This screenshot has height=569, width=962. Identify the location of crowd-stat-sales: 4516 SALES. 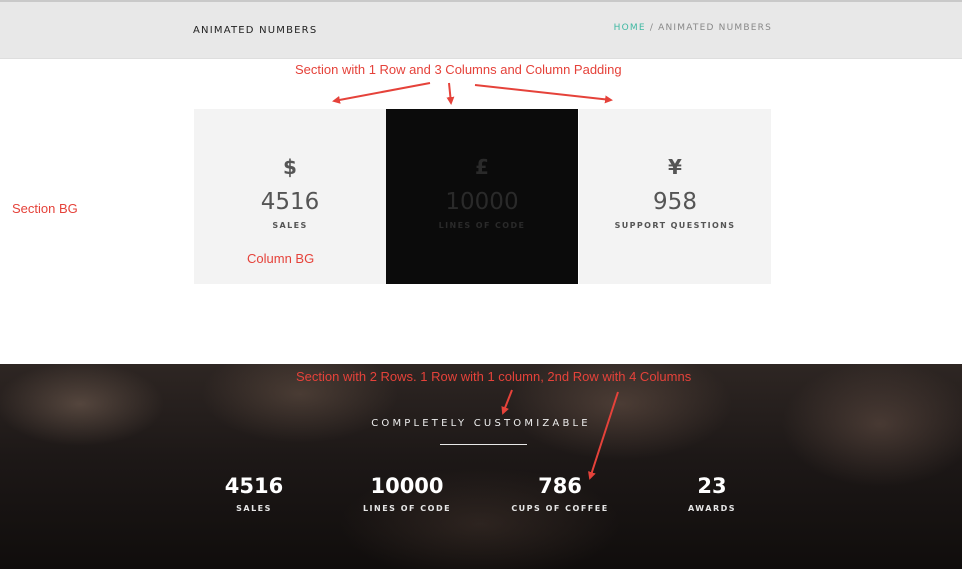
(254, 493).